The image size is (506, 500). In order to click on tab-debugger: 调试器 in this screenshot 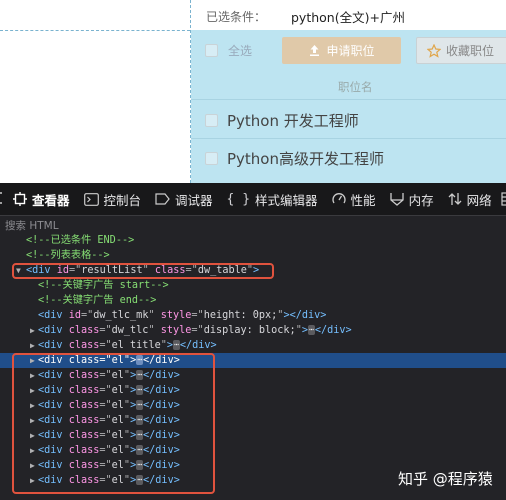, I will do `click(184, 199)`.